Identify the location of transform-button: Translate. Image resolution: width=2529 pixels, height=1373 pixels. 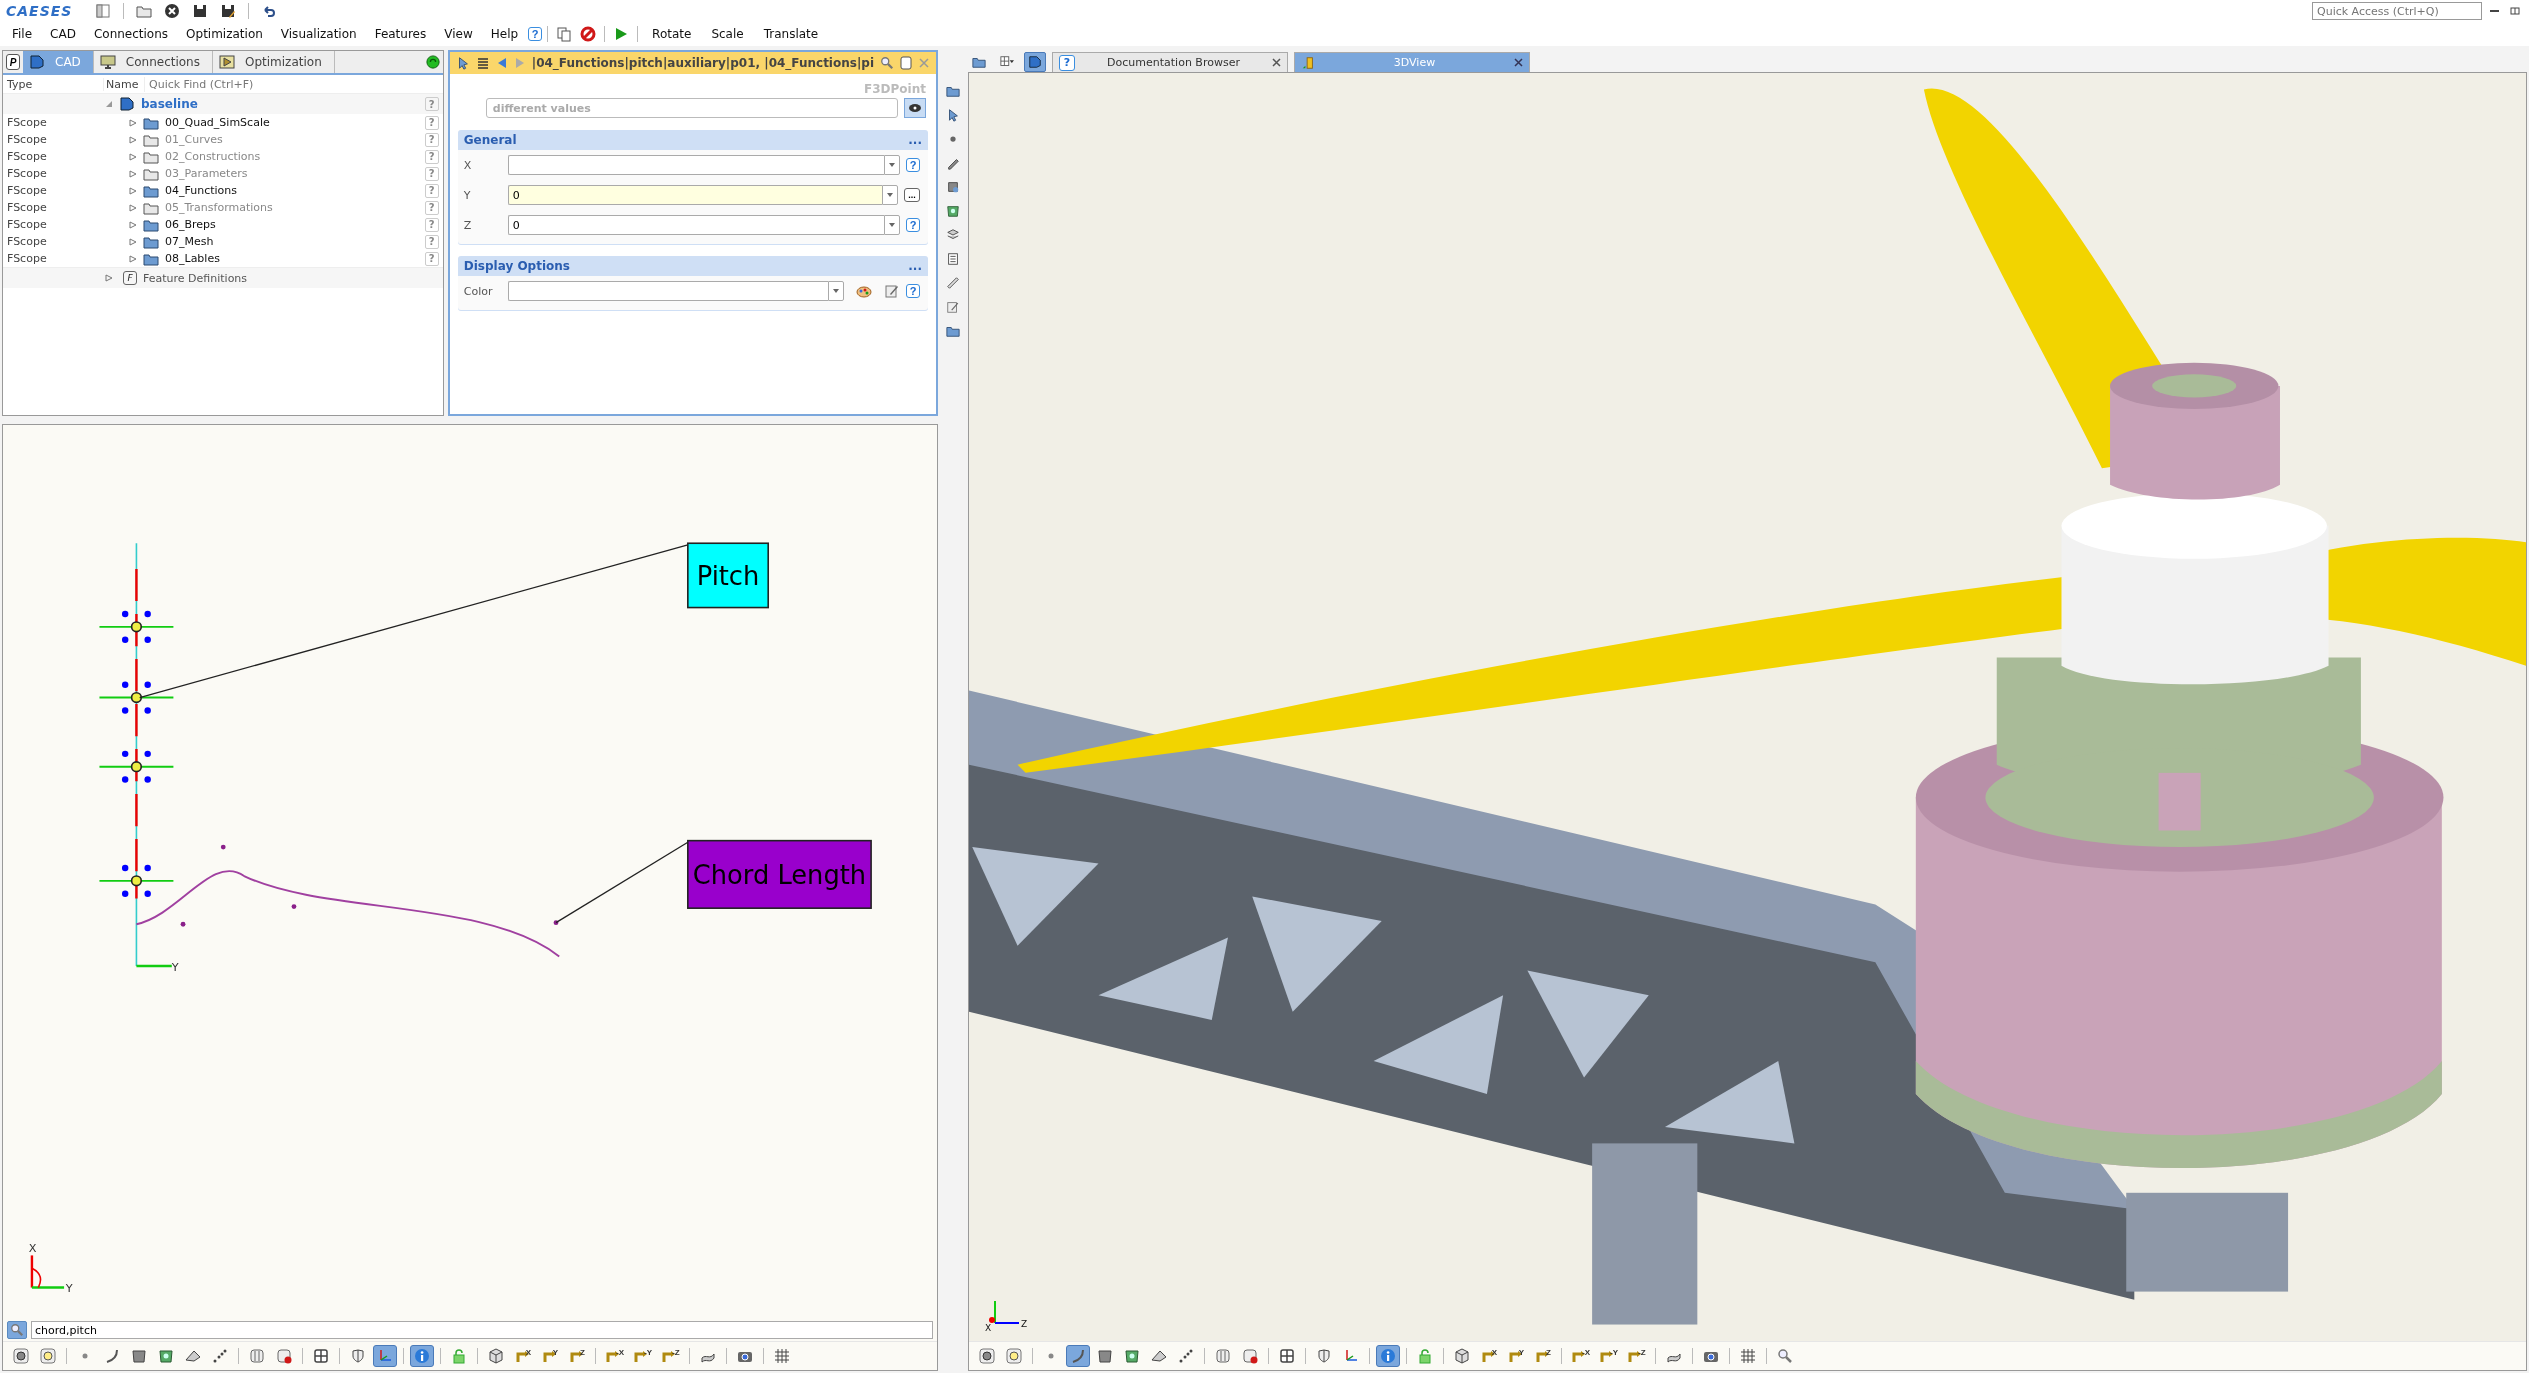
(791, 34).